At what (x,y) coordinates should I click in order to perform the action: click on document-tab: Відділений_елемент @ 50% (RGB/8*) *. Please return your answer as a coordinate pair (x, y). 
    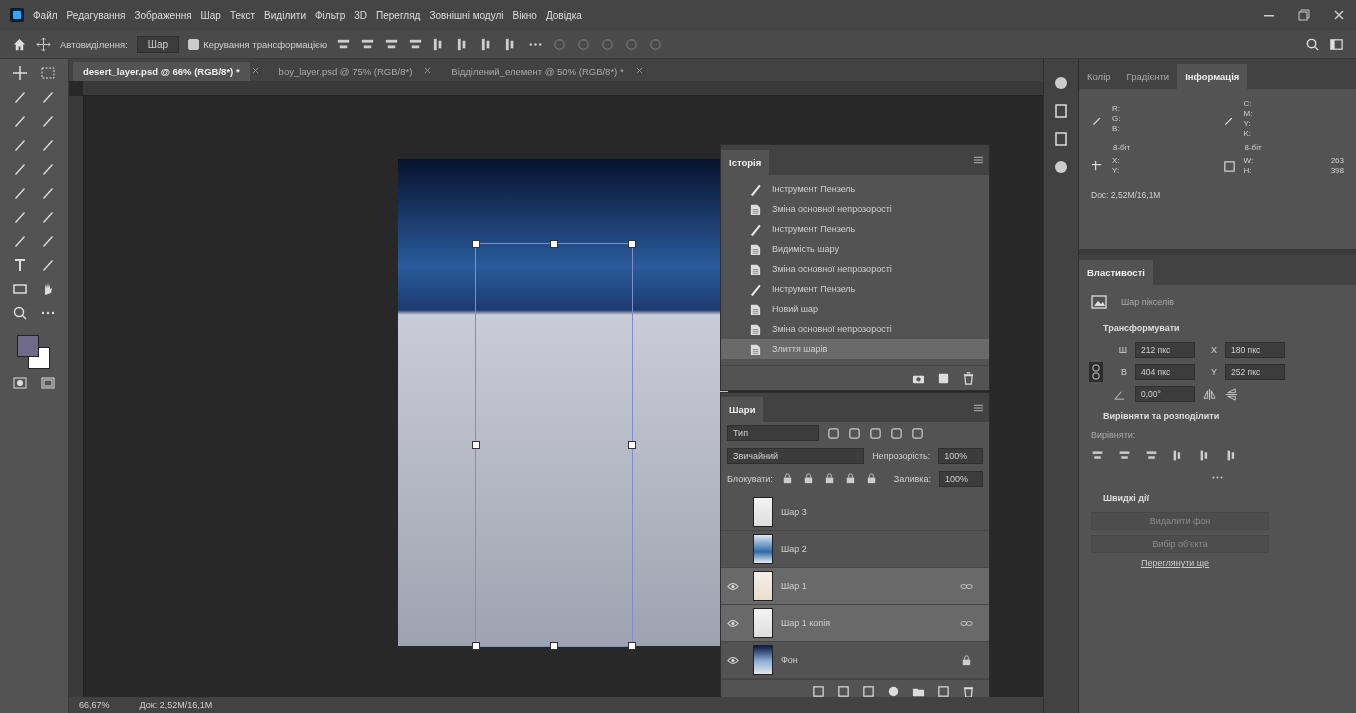
    Looking at the image, I should click on (537, 71).